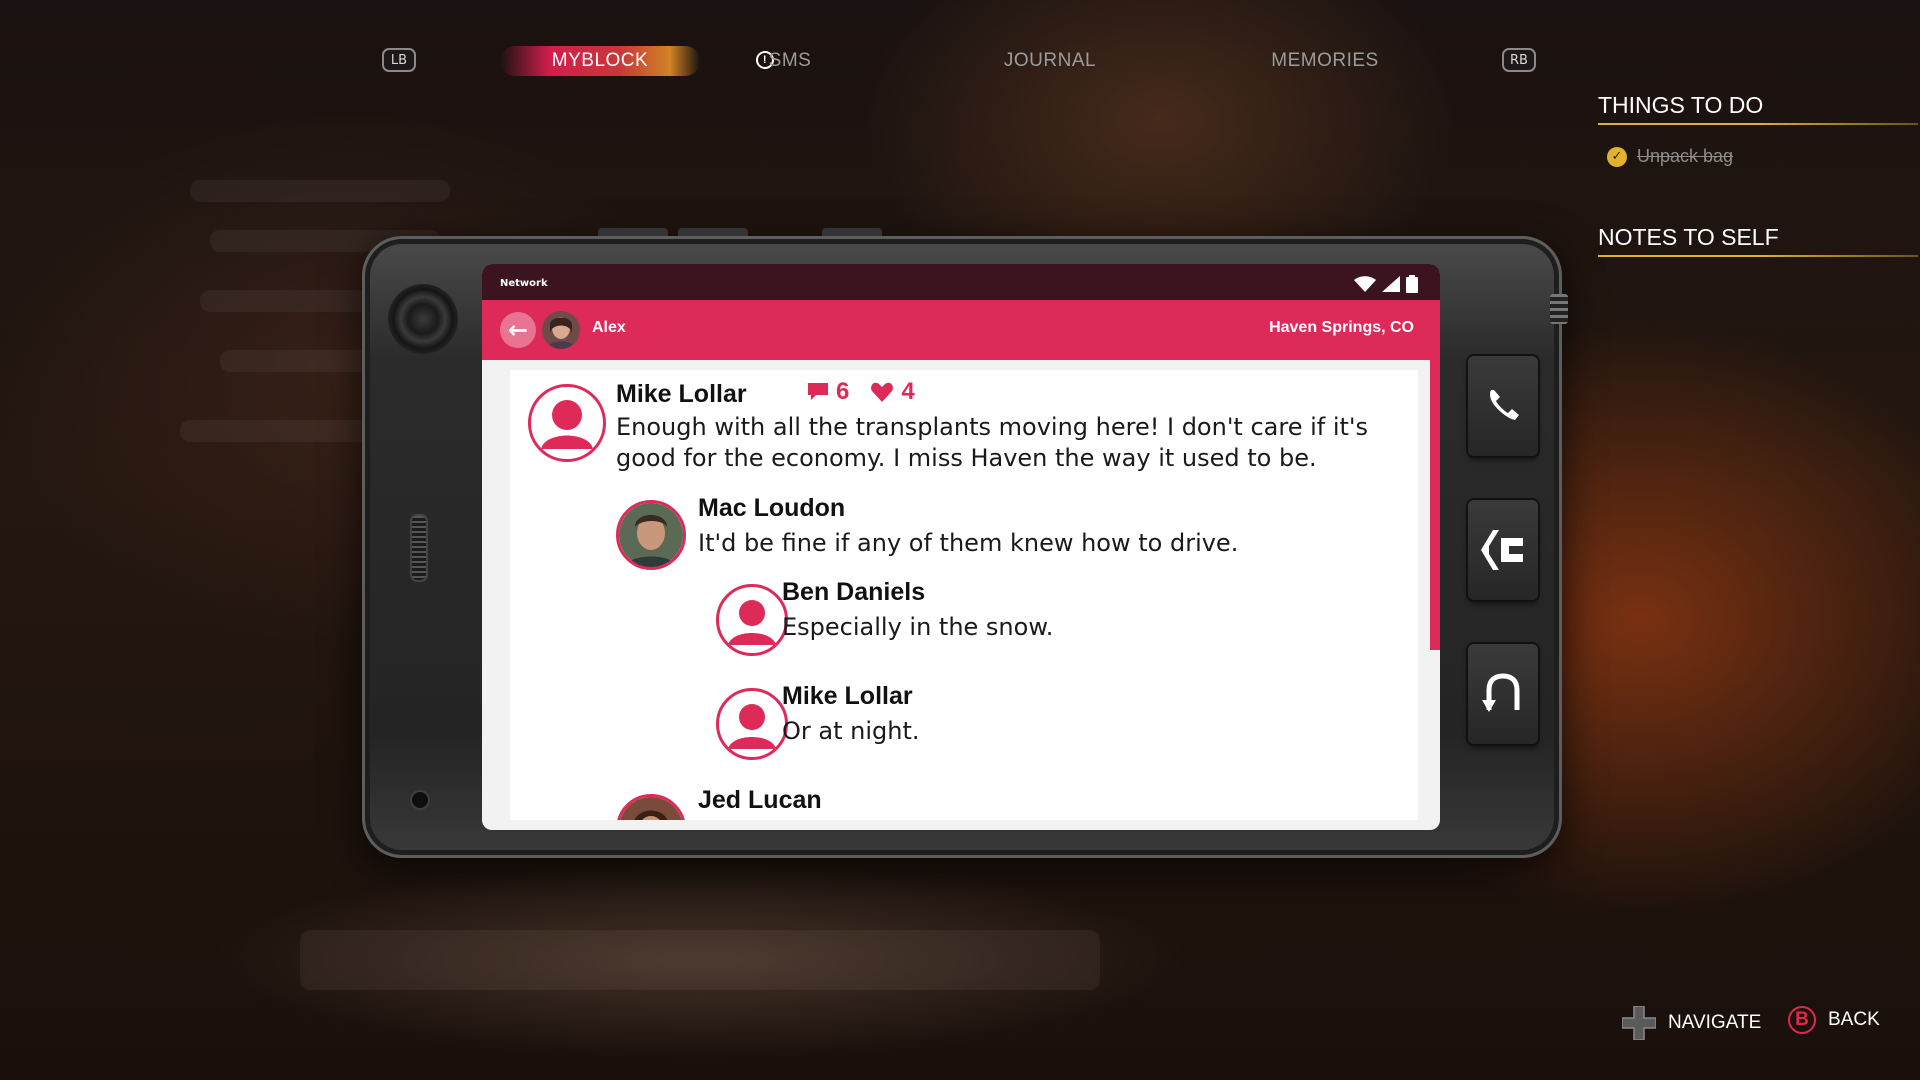  What do you see at coordinates (760, 800) in the screenshot?
I see `reply-author: Jed Lucan` at bounding box center [760, 800].